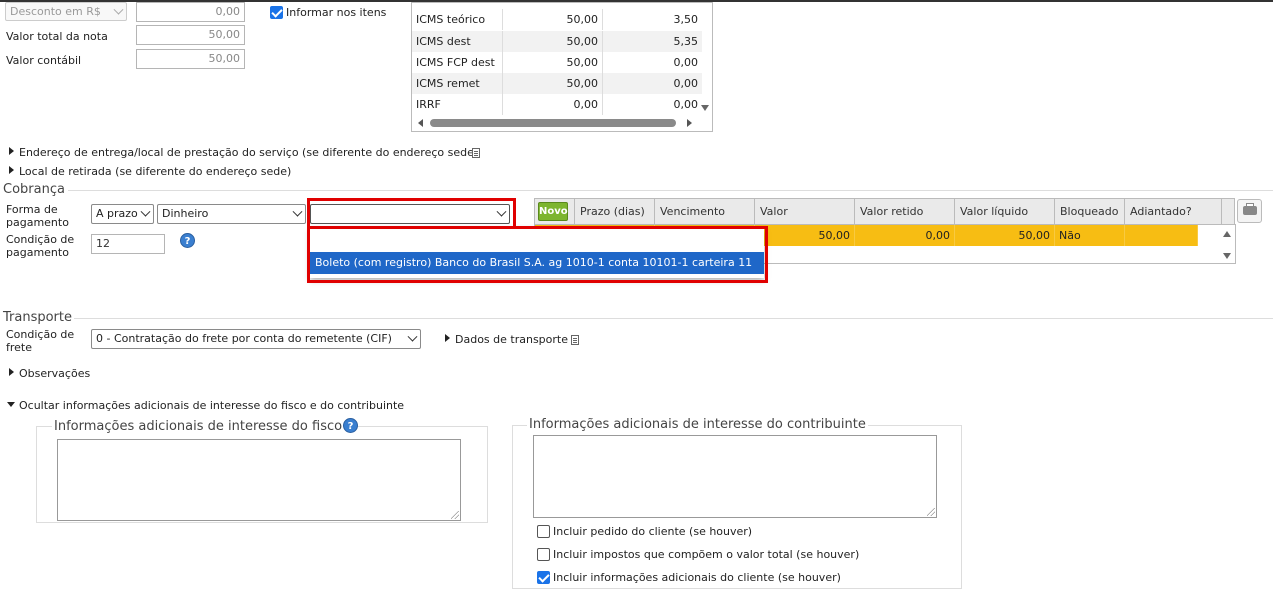 The image size is (1273, 599). I want to click on informar-itens-checkbox, so click(276, 12).